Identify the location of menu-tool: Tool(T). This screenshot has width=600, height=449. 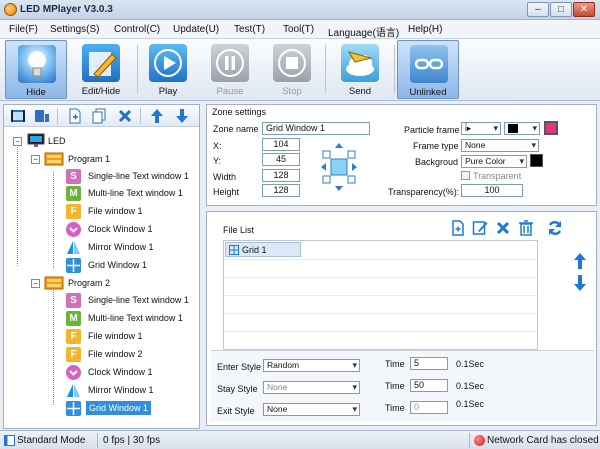
(298, 29).